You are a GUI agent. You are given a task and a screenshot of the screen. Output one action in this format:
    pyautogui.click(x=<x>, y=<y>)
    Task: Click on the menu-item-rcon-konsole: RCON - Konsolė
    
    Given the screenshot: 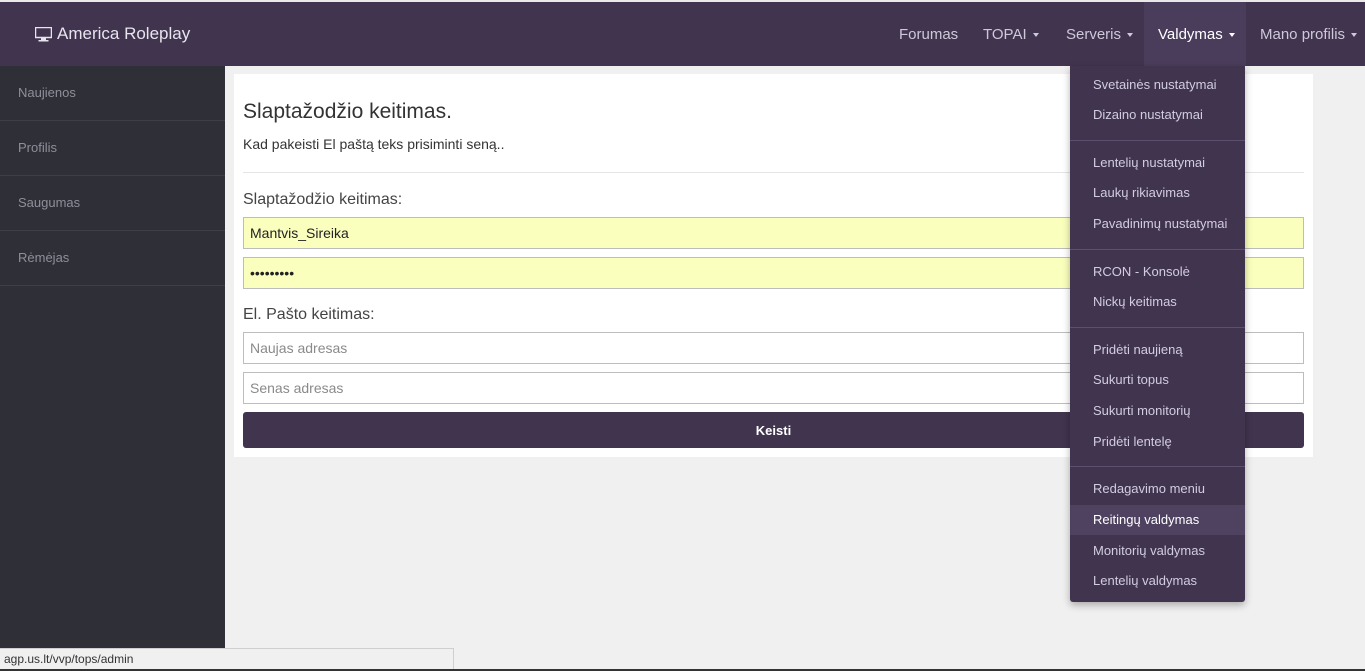 What is the action you would take?
    pyautogui.click(x=1157, y=272)
    